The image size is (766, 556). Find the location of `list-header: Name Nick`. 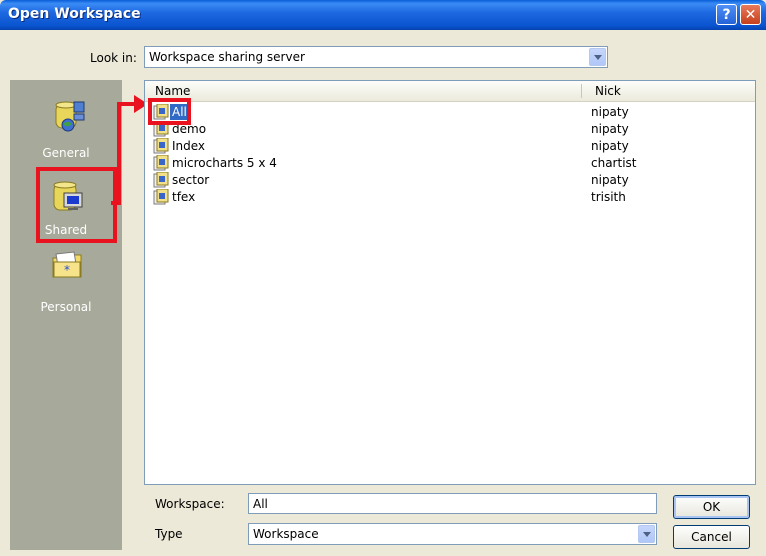

list-header: Name Nick is located at coordinates (450, 91).